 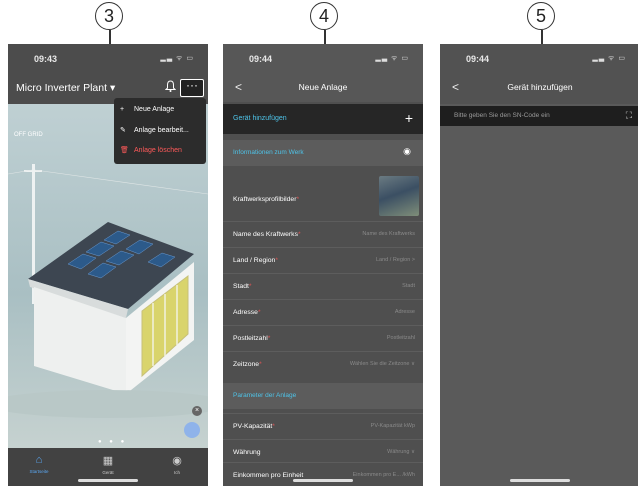 What do you see at coordinates (39, 460) in the screenshot?
I see `home-icon: ⌂` at bounding box center [39, 460].